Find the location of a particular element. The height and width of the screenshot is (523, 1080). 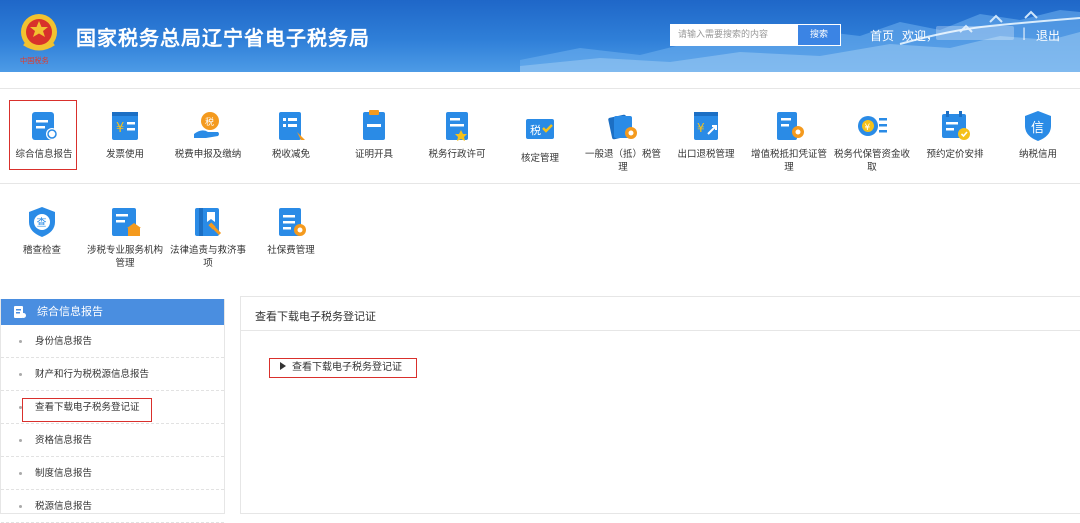

social-security-icon is located at coordinates (292, 222).